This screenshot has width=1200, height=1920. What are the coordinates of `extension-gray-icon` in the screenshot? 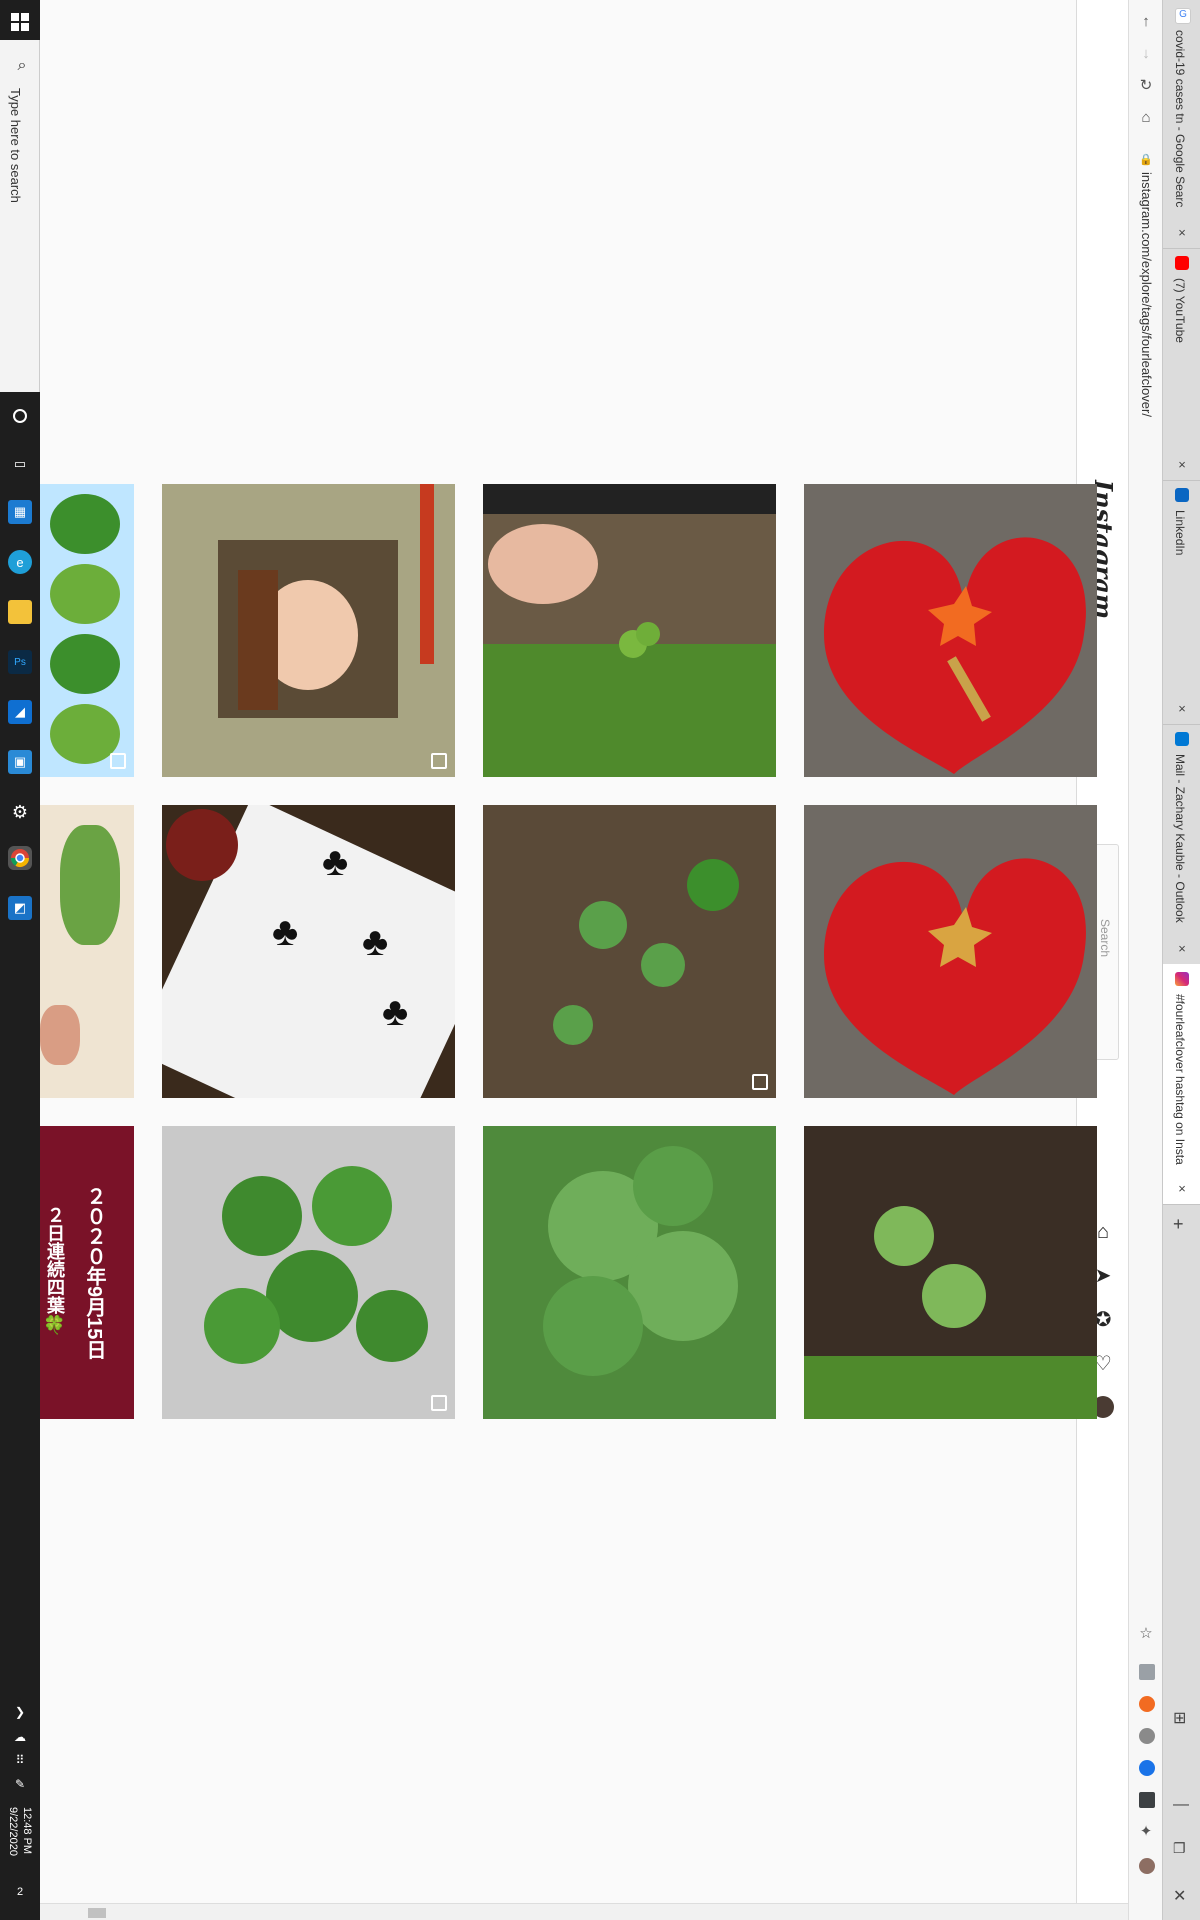 It's located at (1147, 1736).